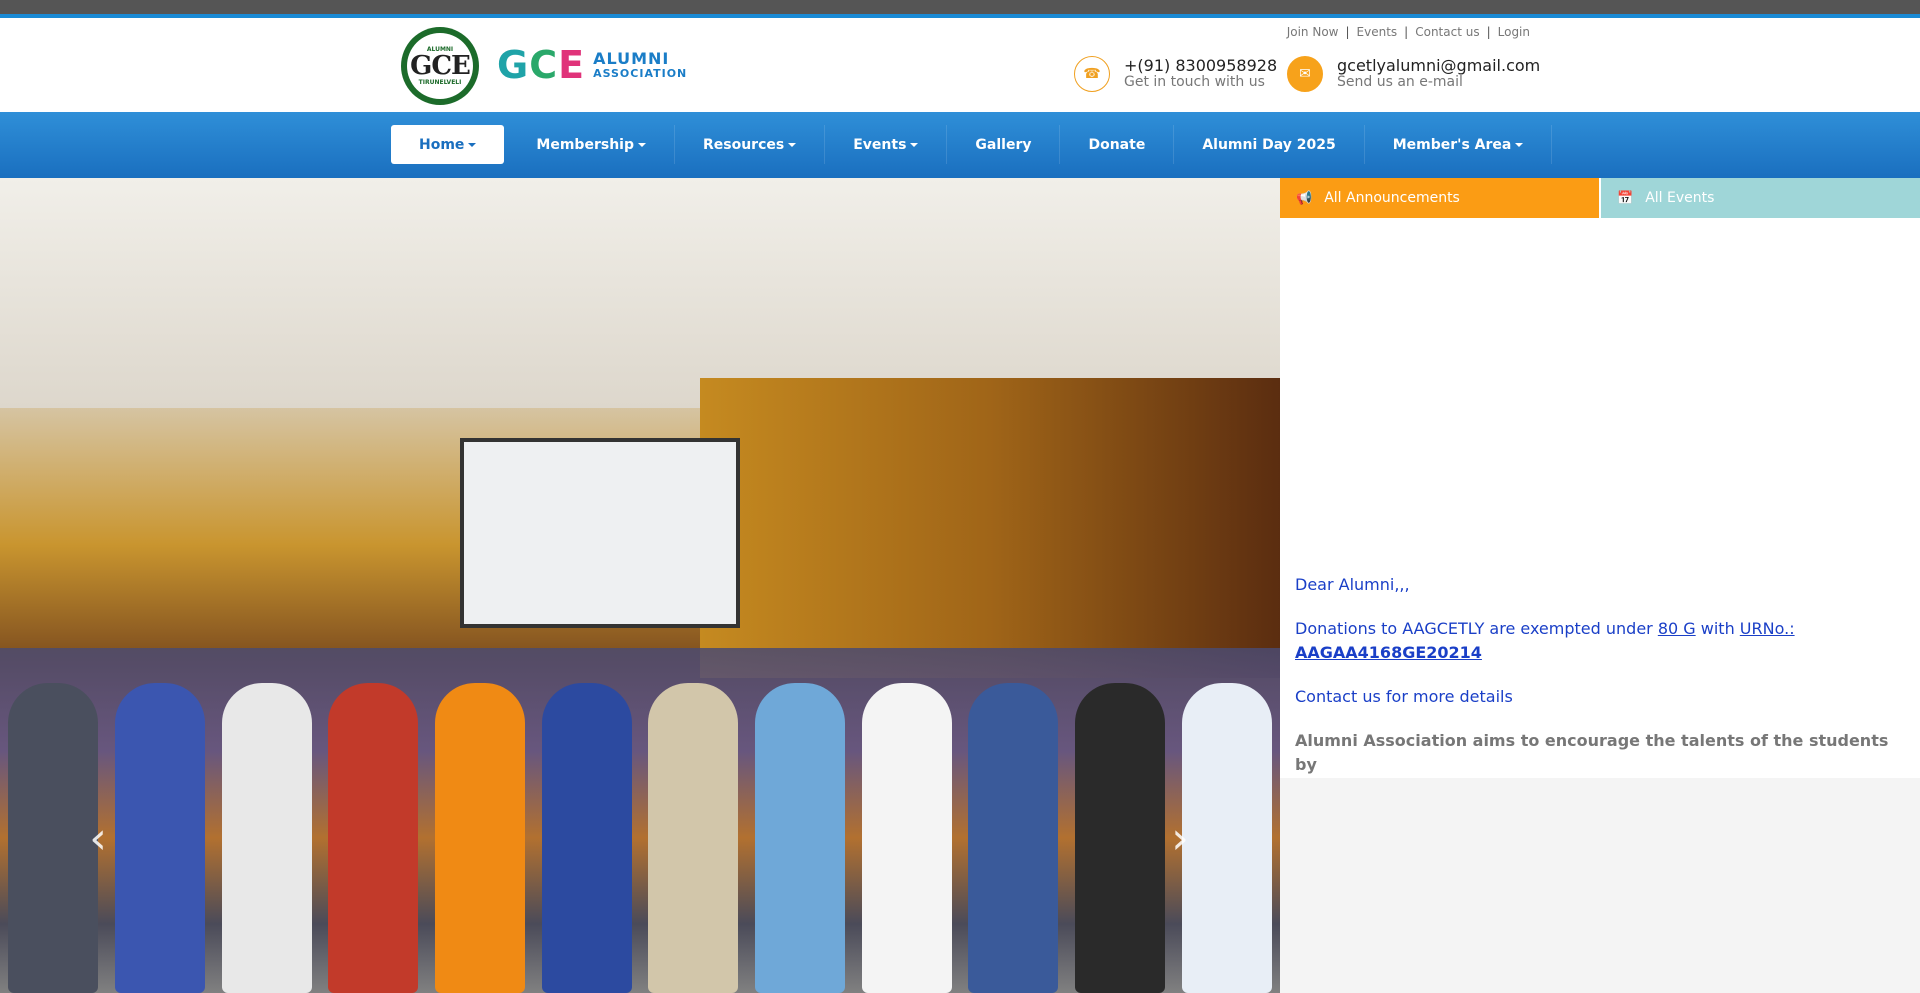  Describe the element at coordinates (1439, 65) in the screenshot. I see `email-address: gcetlyalumni@gmail.com` at that location.